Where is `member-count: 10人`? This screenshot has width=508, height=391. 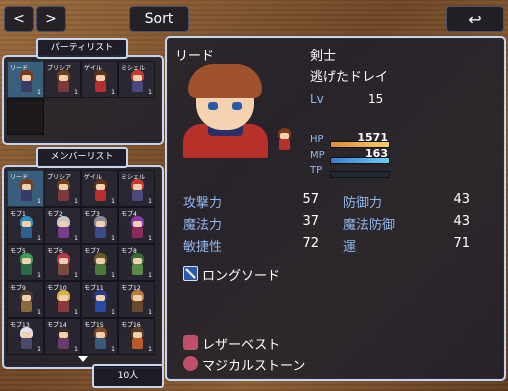
member-count: 10人 is located at coordinates (128, 376).